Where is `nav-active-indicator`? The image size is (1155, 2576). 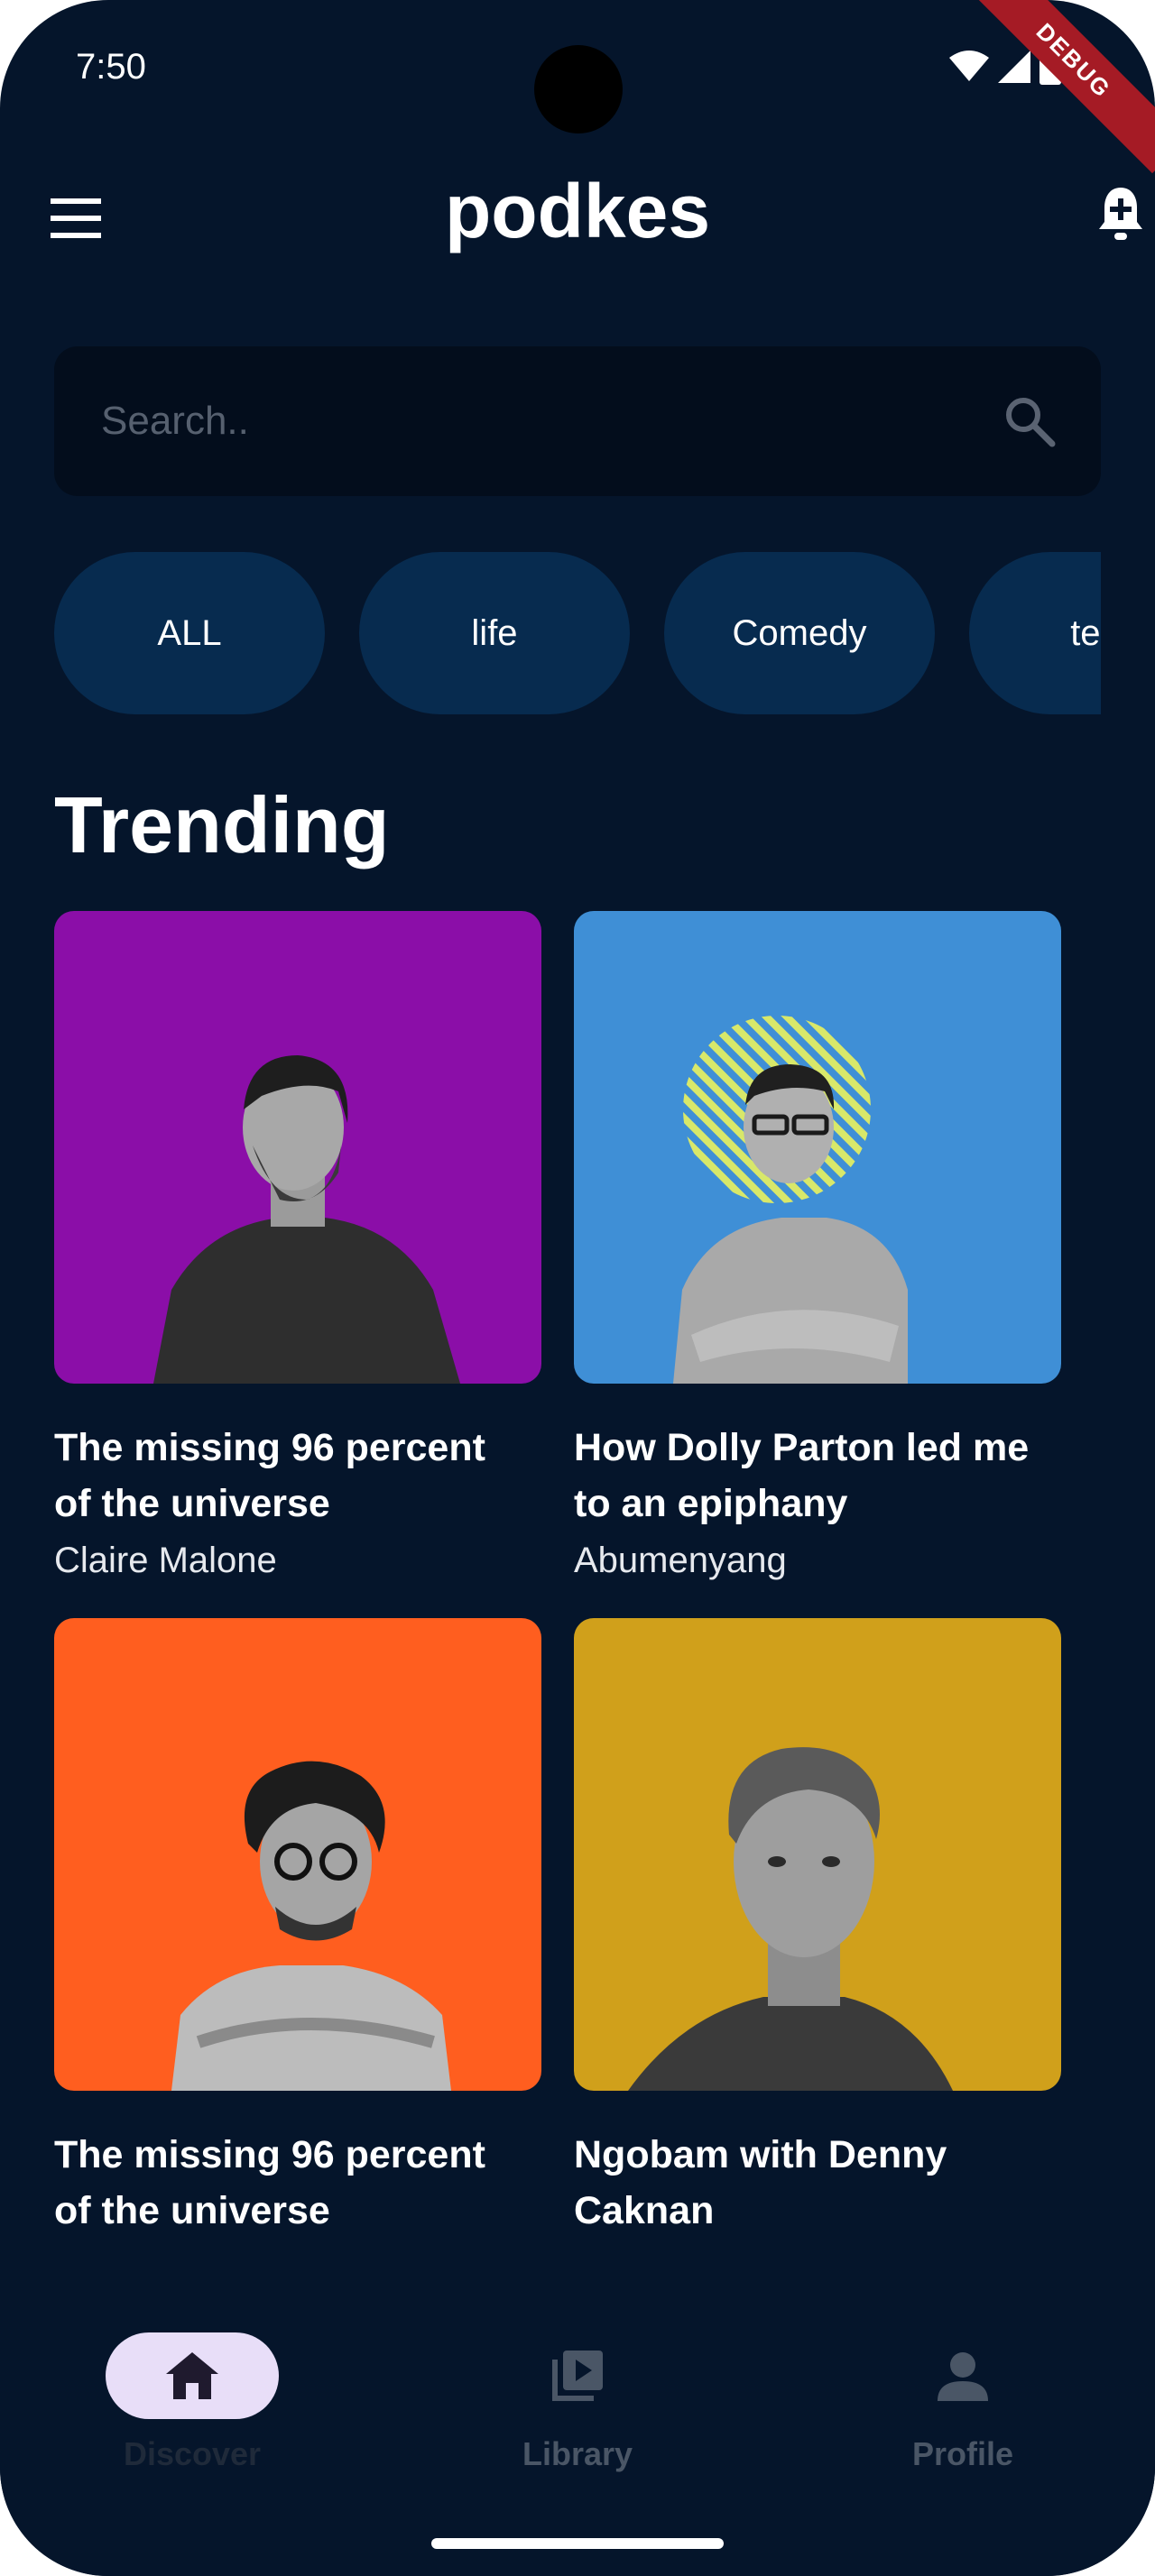
nav-active-indicator is located at coordinates (192, 2375).